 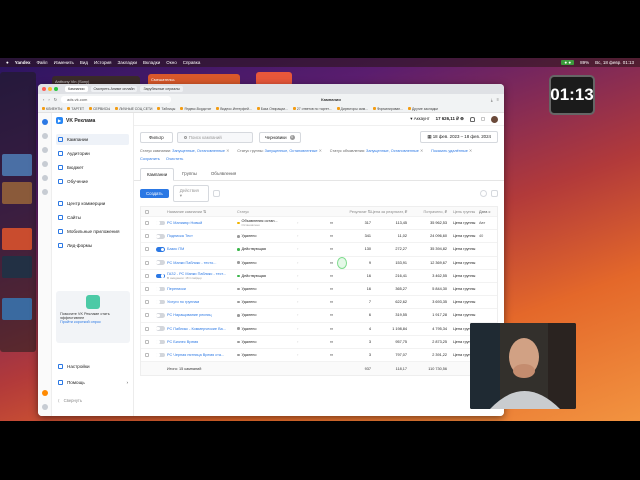 What do you see at coordinates (157, 174) in the screenshot?
I see `tab-campaigns: Кампании` at bounding box center [157, 174].